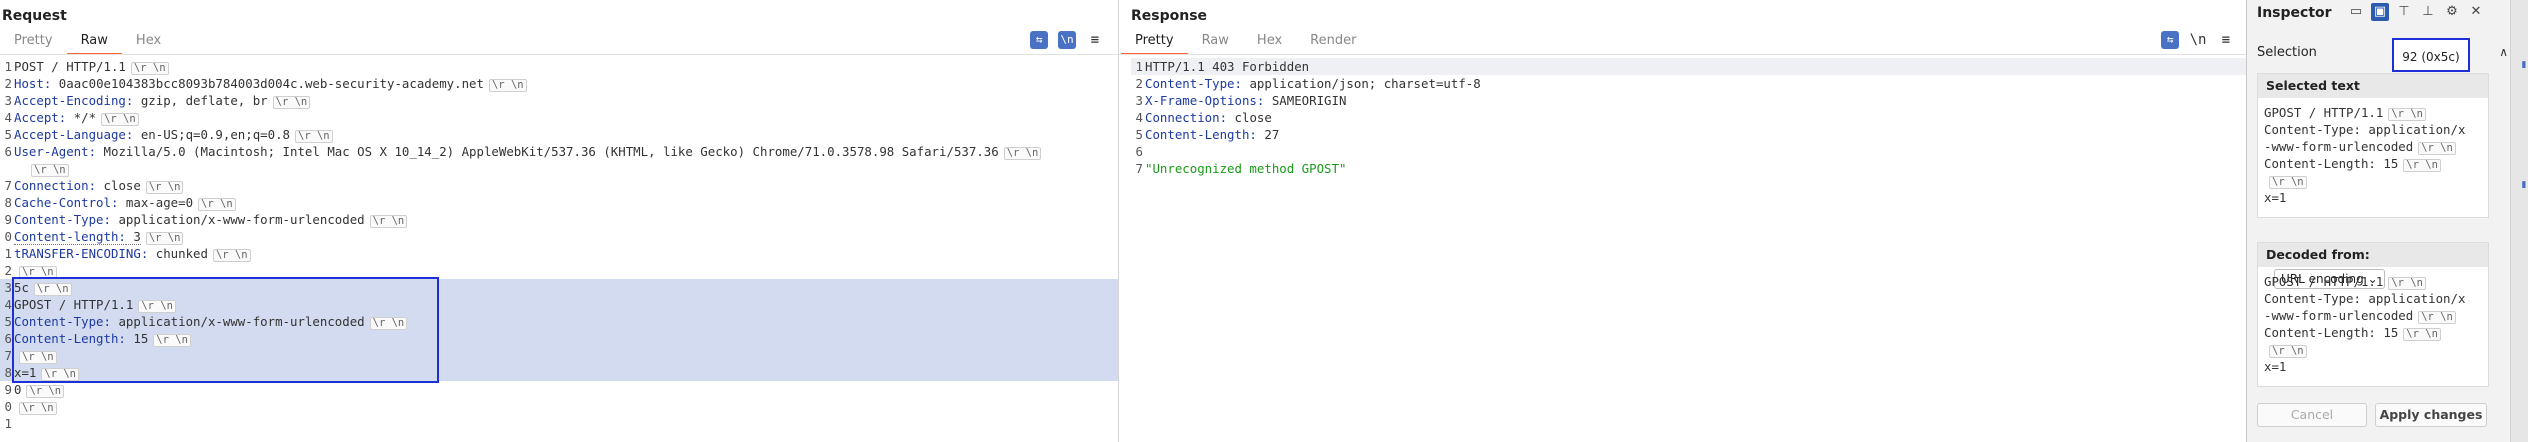 This screenshot has height=442, width=2528. What do you see at coordinates (2170, 40) in the screenshot?
I see `response-wrap-toggle-icon: ⇆` at bounding box center [2170, 40].